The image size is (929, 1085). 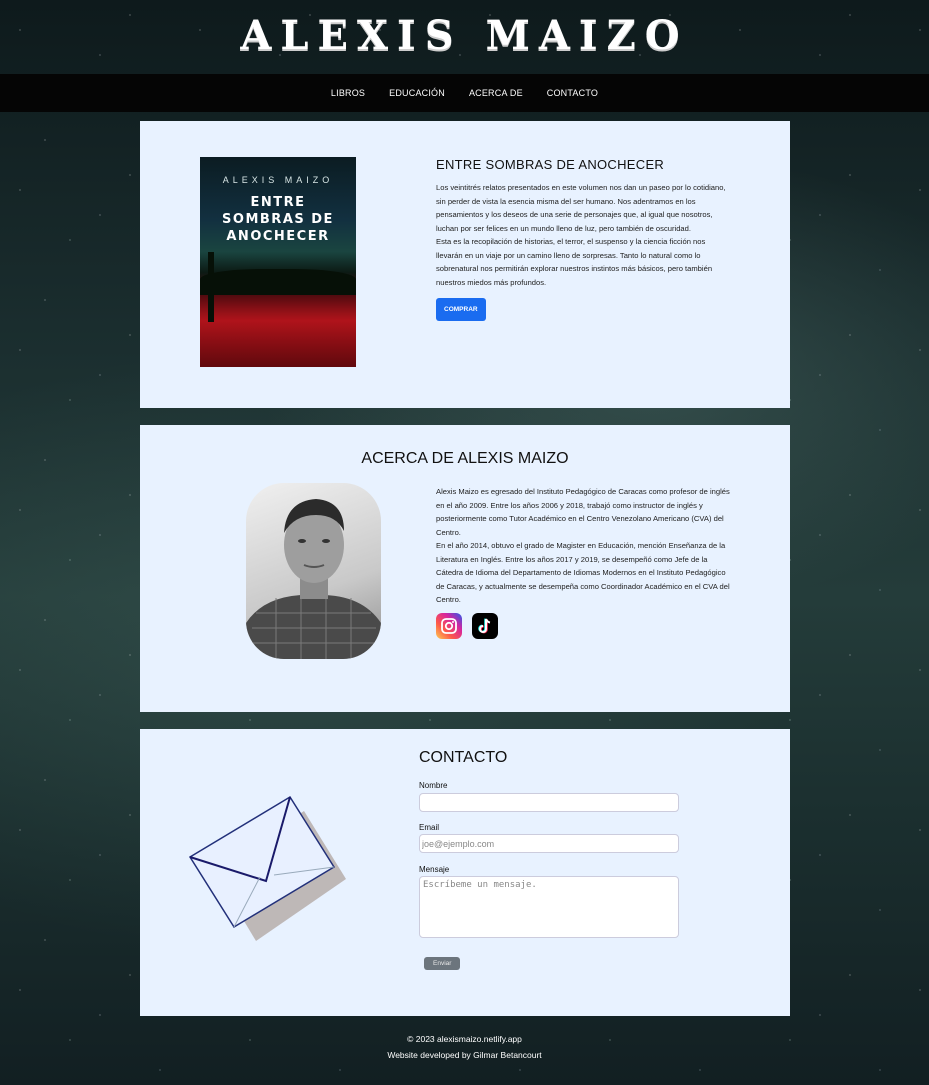 What do you see at coordinates (433, 785) in the screenshot?
I see `name-label: Nombre` at bounding box center [433, 785].